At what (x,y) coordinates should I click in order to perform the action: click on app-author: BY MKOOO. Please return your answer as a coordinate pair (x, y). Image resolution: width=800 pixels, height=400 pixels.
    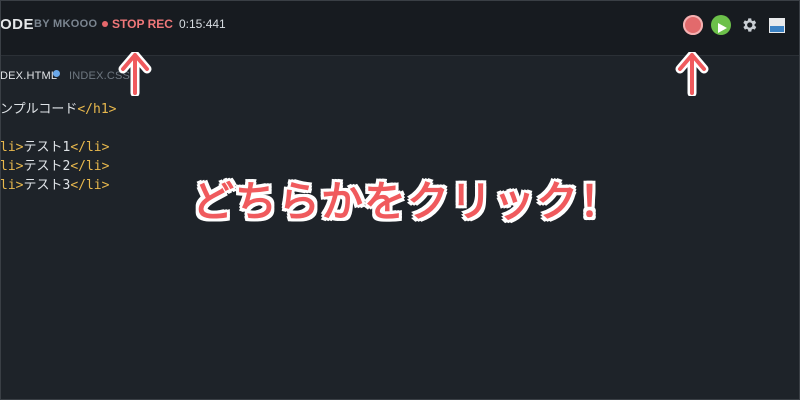
    Looking at the image, I should click on (66, 24).